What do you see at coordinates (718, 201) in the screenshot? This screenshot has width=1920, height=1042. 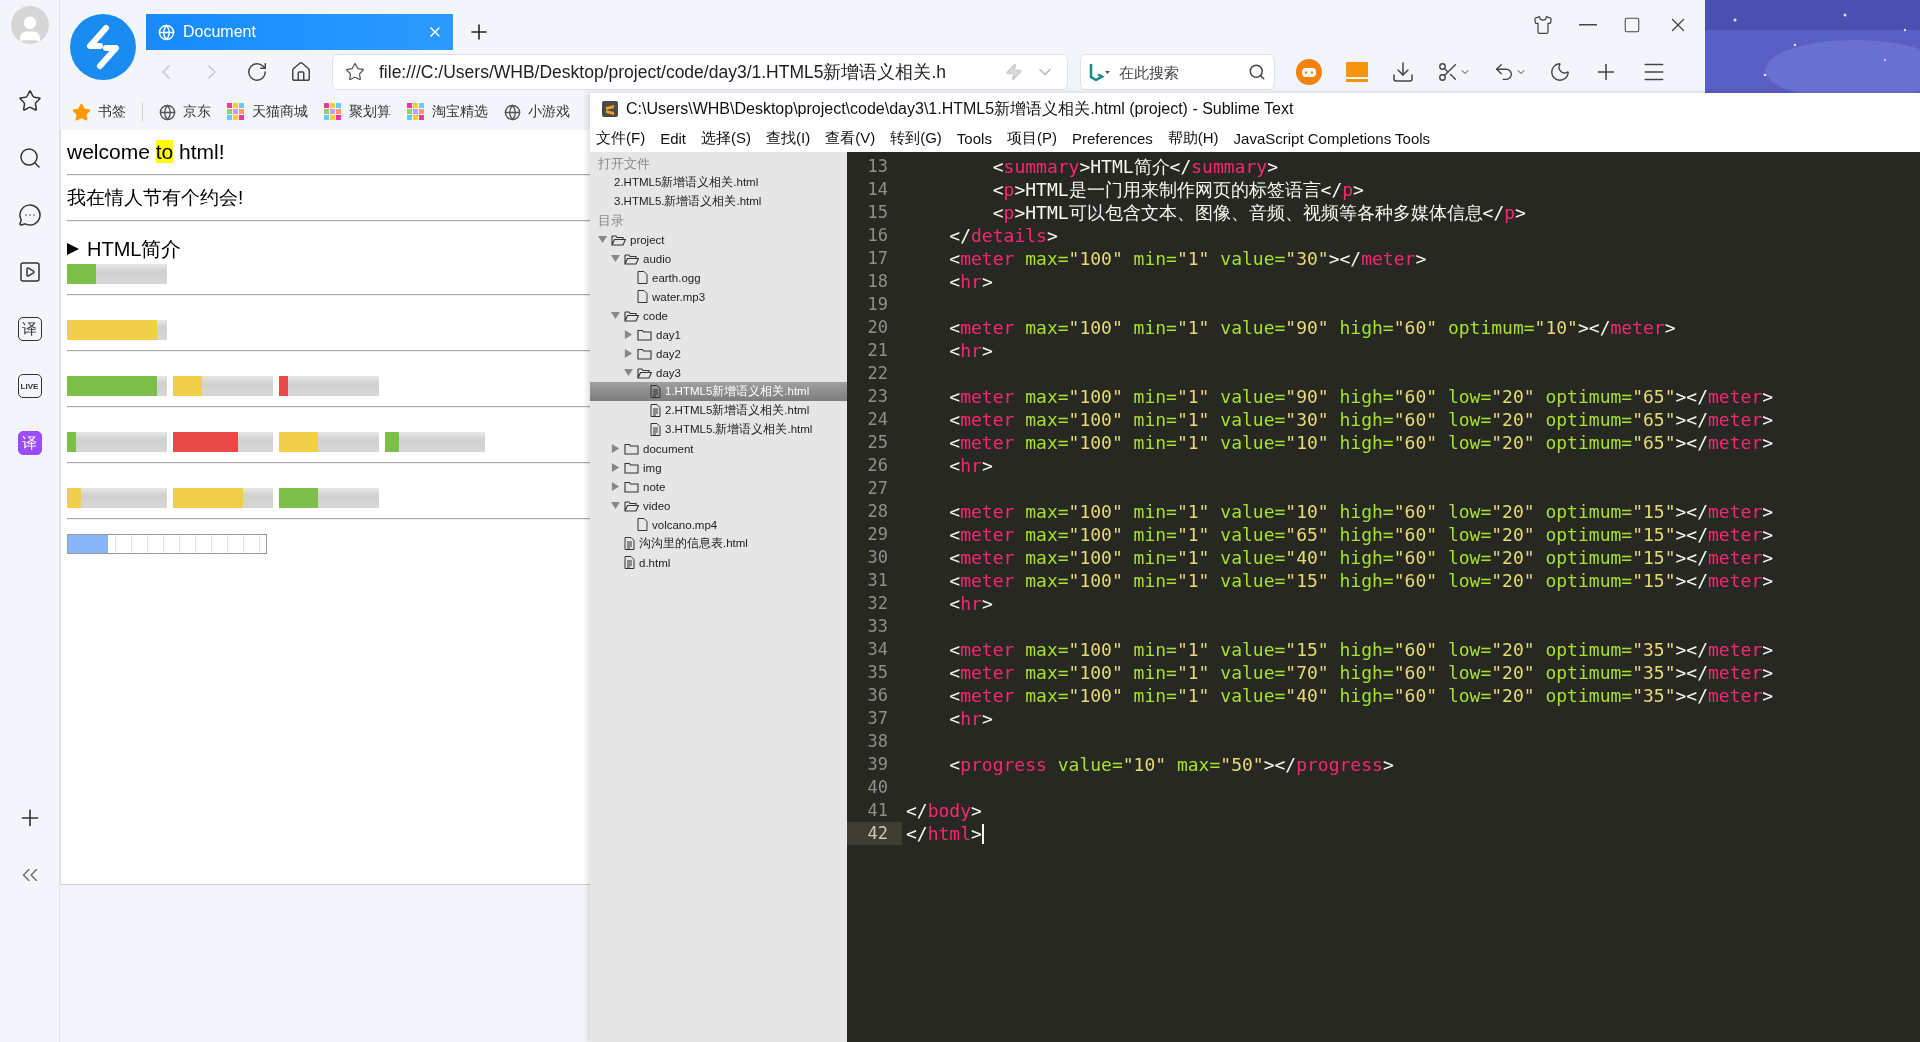 I see `open-file-item: 3.HTML5.新增语义相关.html` at bounding box center [718, 201].